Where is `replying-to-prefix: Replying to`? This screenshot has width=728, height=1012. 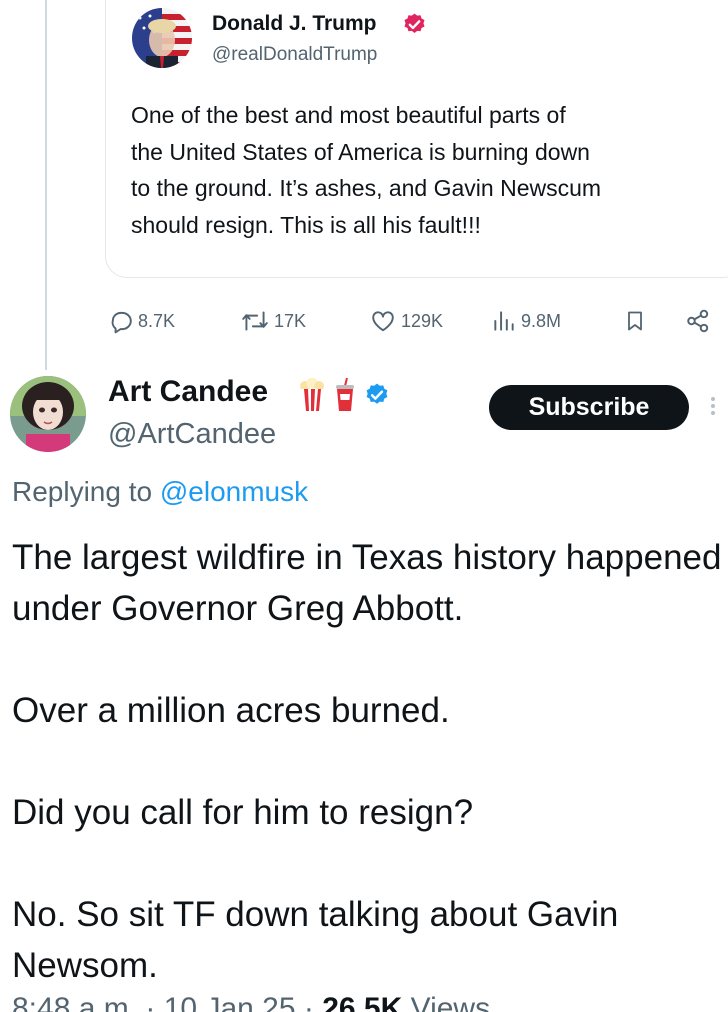 replying-to-prefix: Replying to is located at coordinates (86, 491).